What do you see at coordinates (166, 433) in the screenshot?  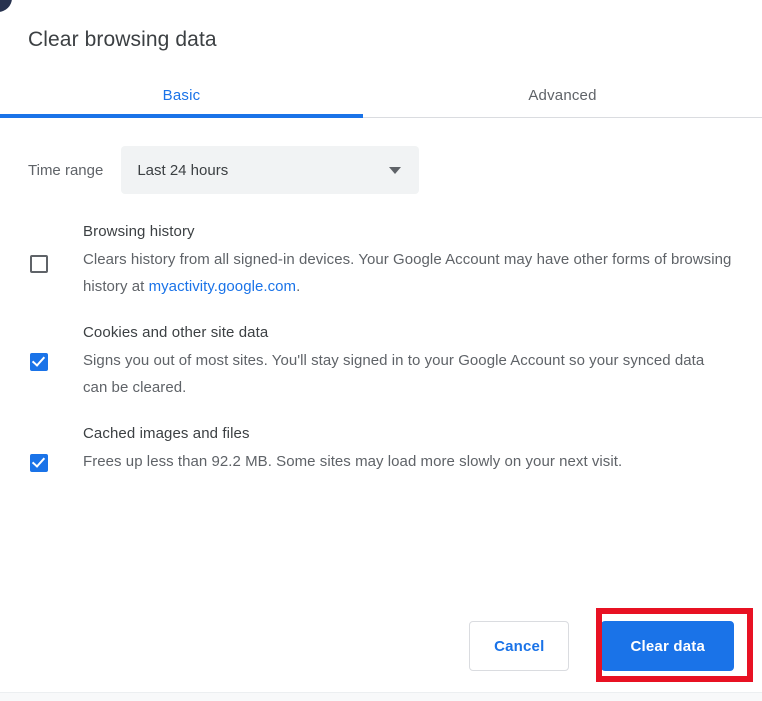 I see `option-title: Cached images and files` at bounding box center [166, 433].